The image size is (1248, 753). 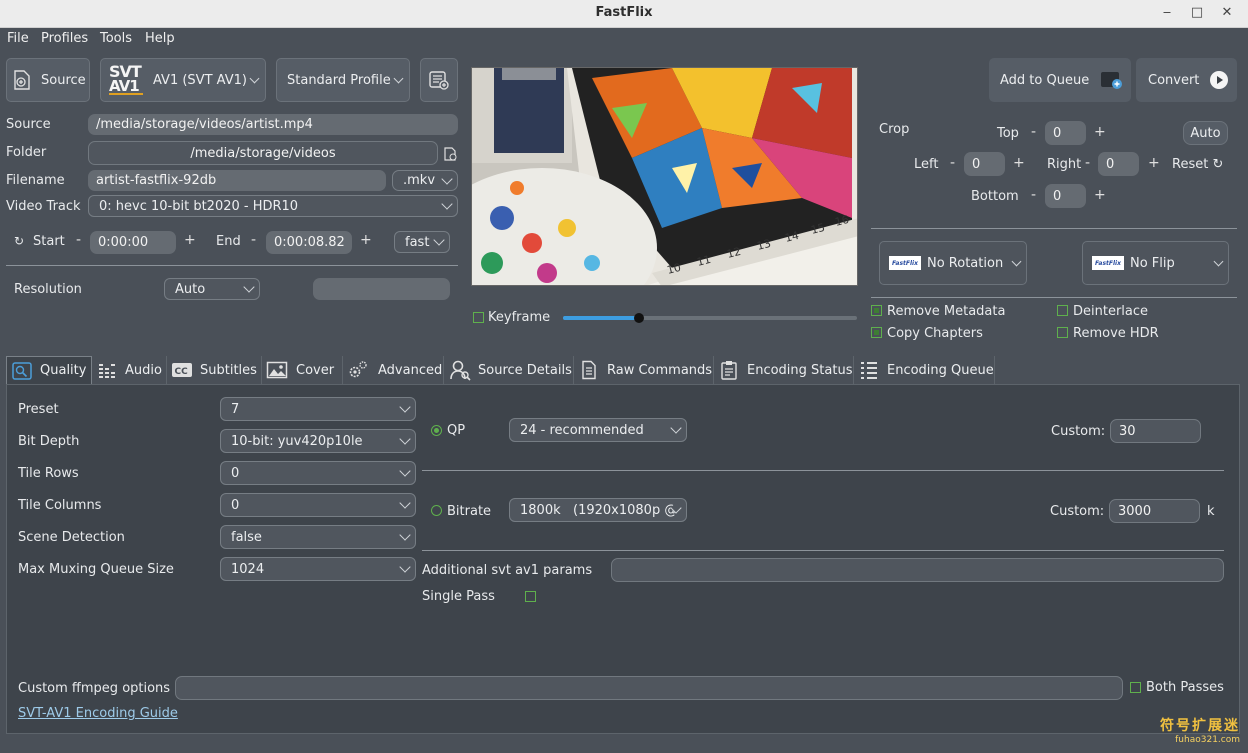 What do you see at coordinates (1065, 196) in the screenshot?
I see `crop-bottom-field: 0` at bounding box center [1065, 196].